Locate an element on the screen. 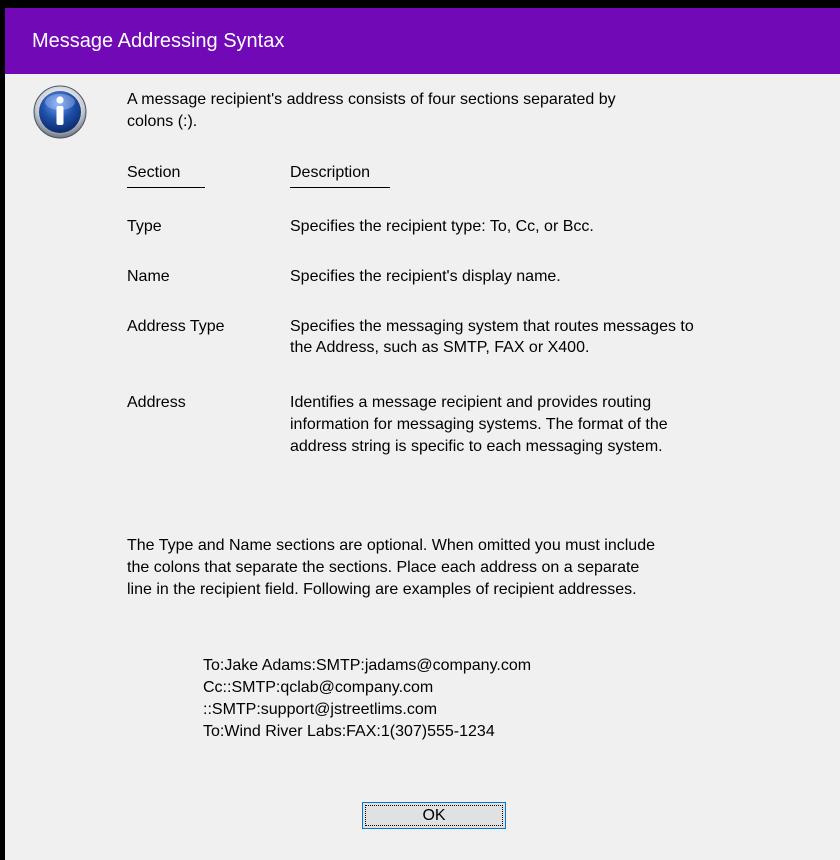  row-name-section: Name is located at coordinates (148, 276).